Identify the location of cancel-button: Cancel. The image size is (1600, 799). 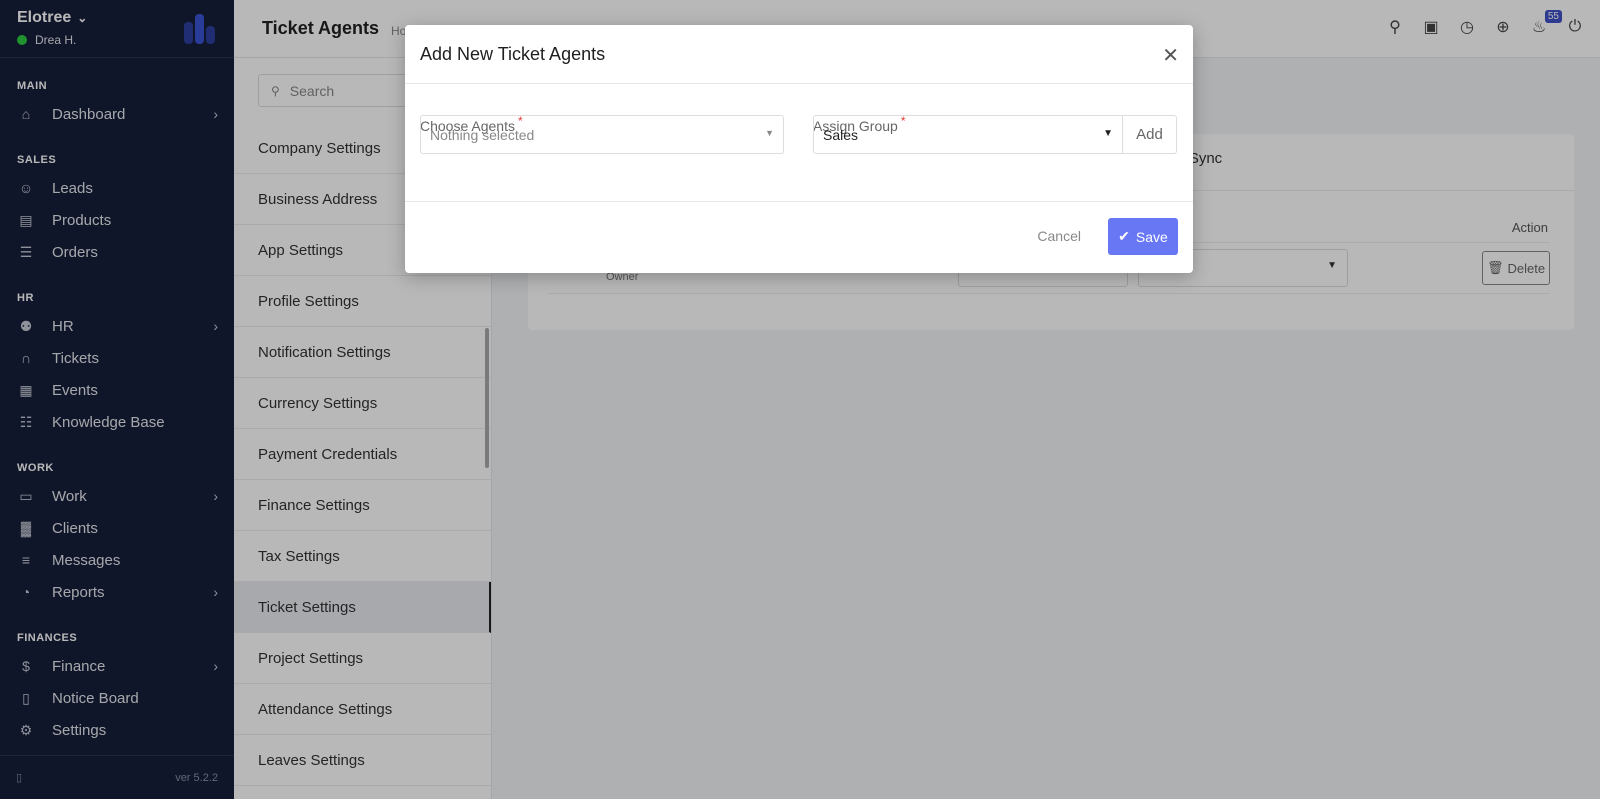
(1059, 236).